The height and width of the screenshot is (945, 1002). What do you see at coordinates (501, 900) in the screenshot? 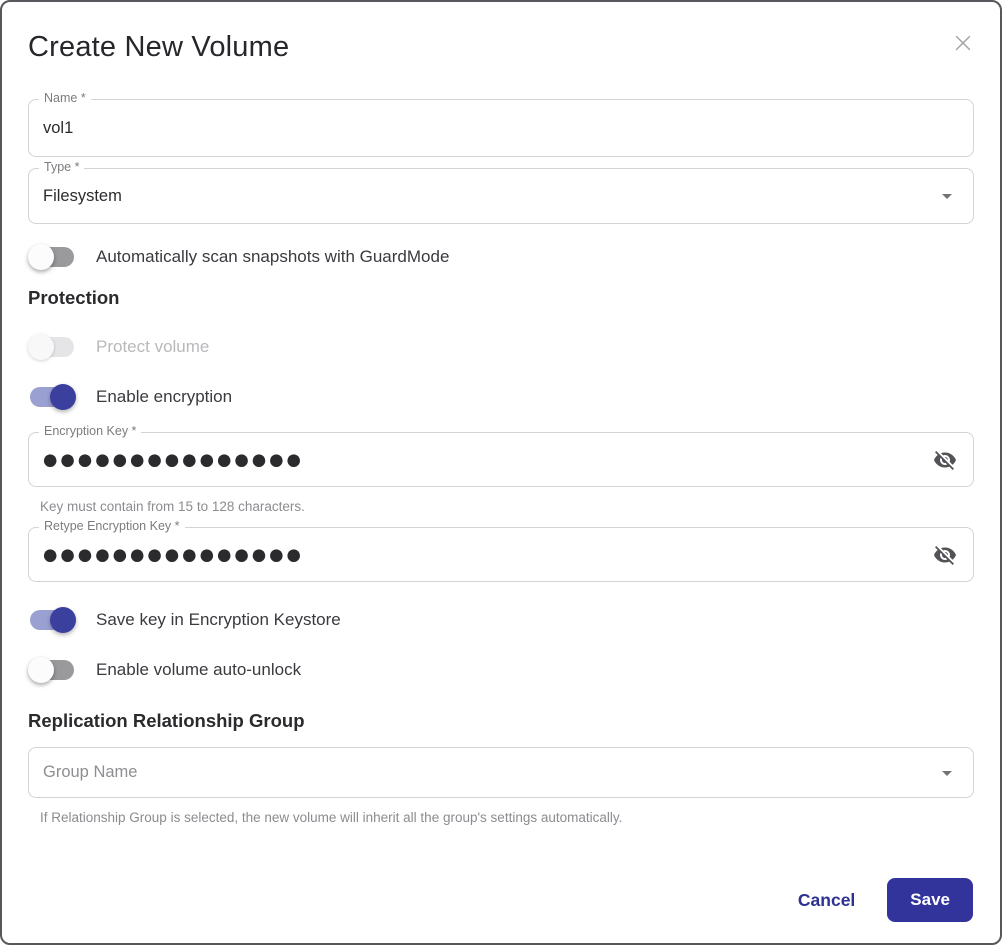
I see `dialog-footer: Cancel Save` at bounding box center [501, 900].